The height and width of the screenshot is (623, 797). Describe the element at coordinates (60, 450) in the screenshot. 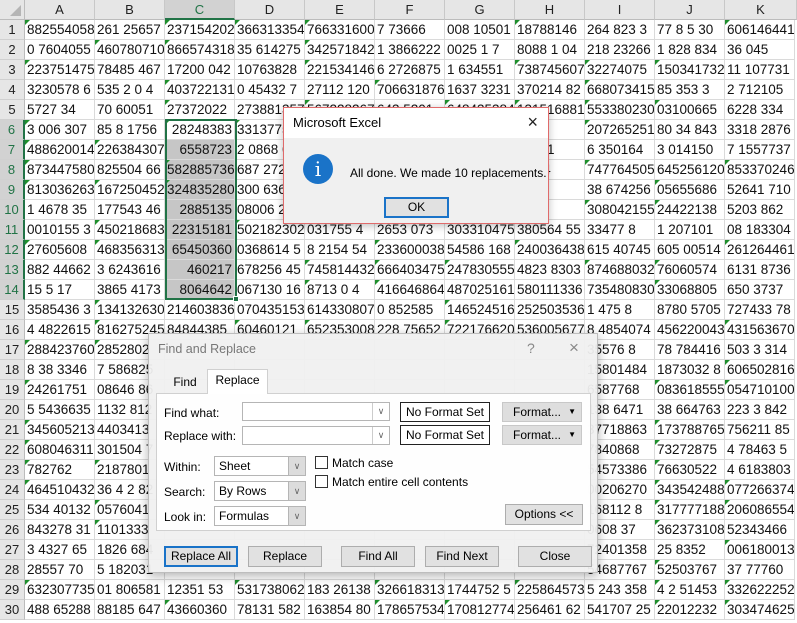

I see `cell-A22: 608046311` at that location.